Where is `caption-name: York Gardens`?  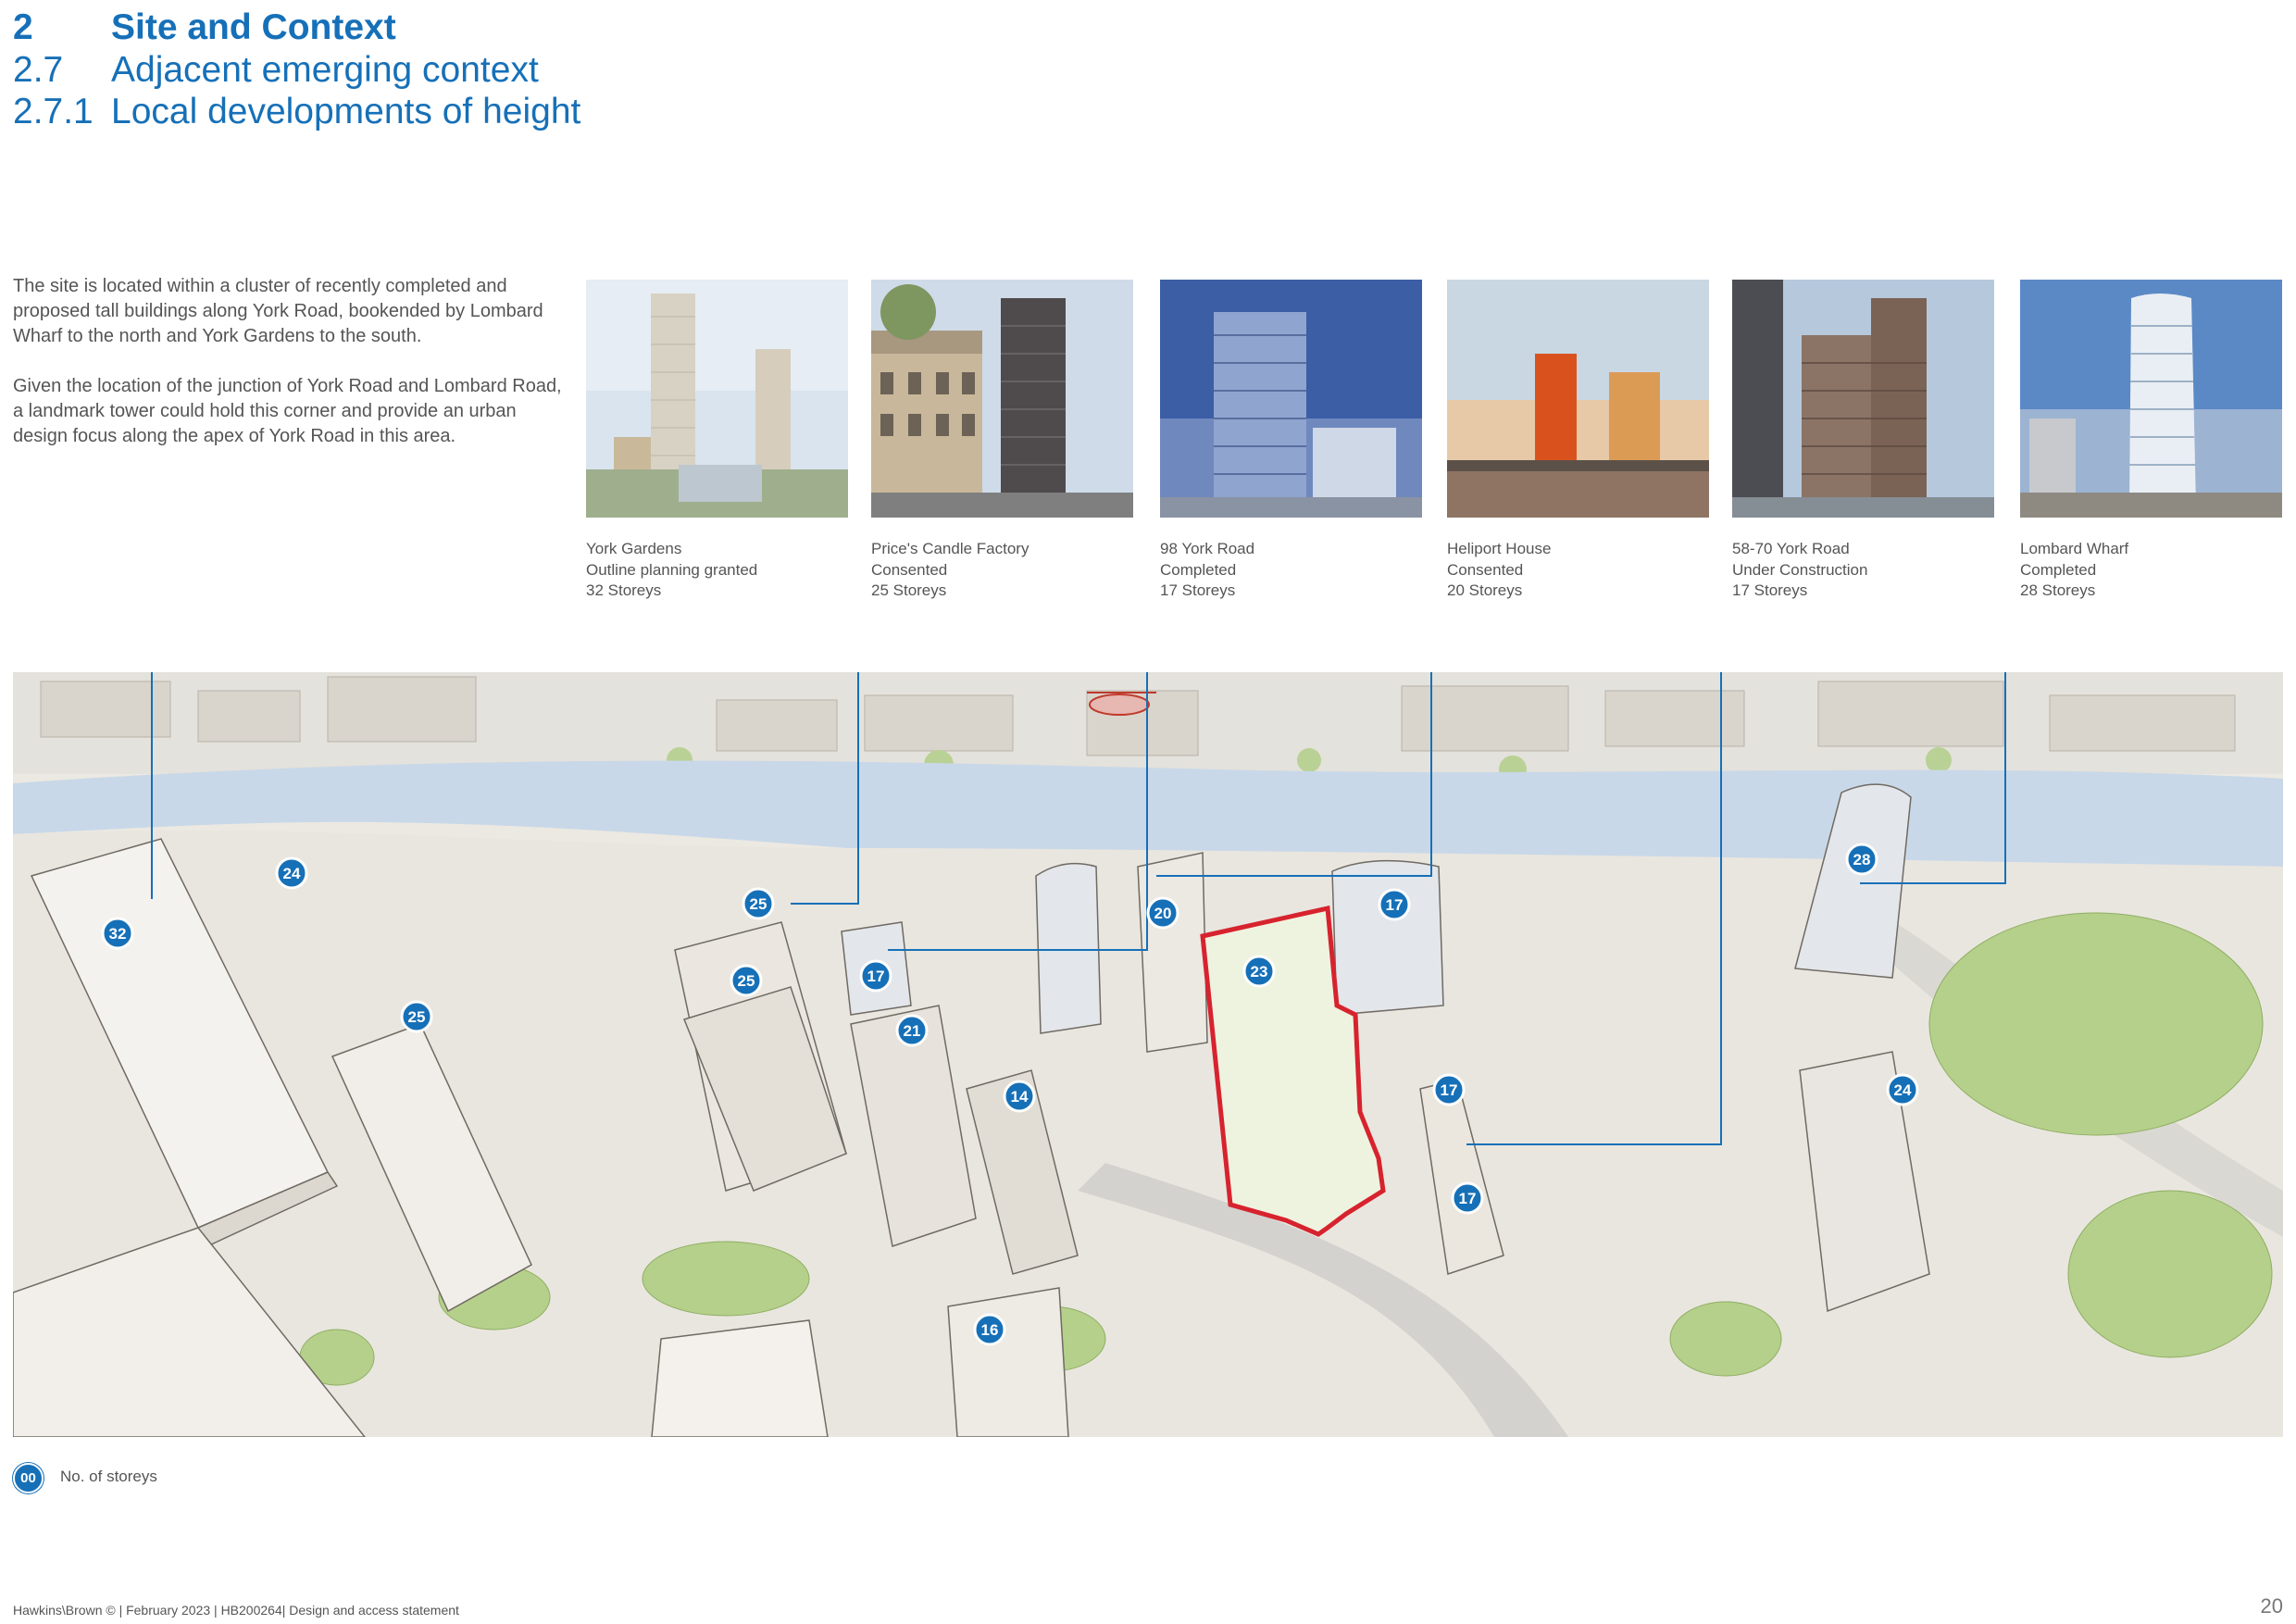 caption-name: York Gardens is located at coordinates (634, 548).